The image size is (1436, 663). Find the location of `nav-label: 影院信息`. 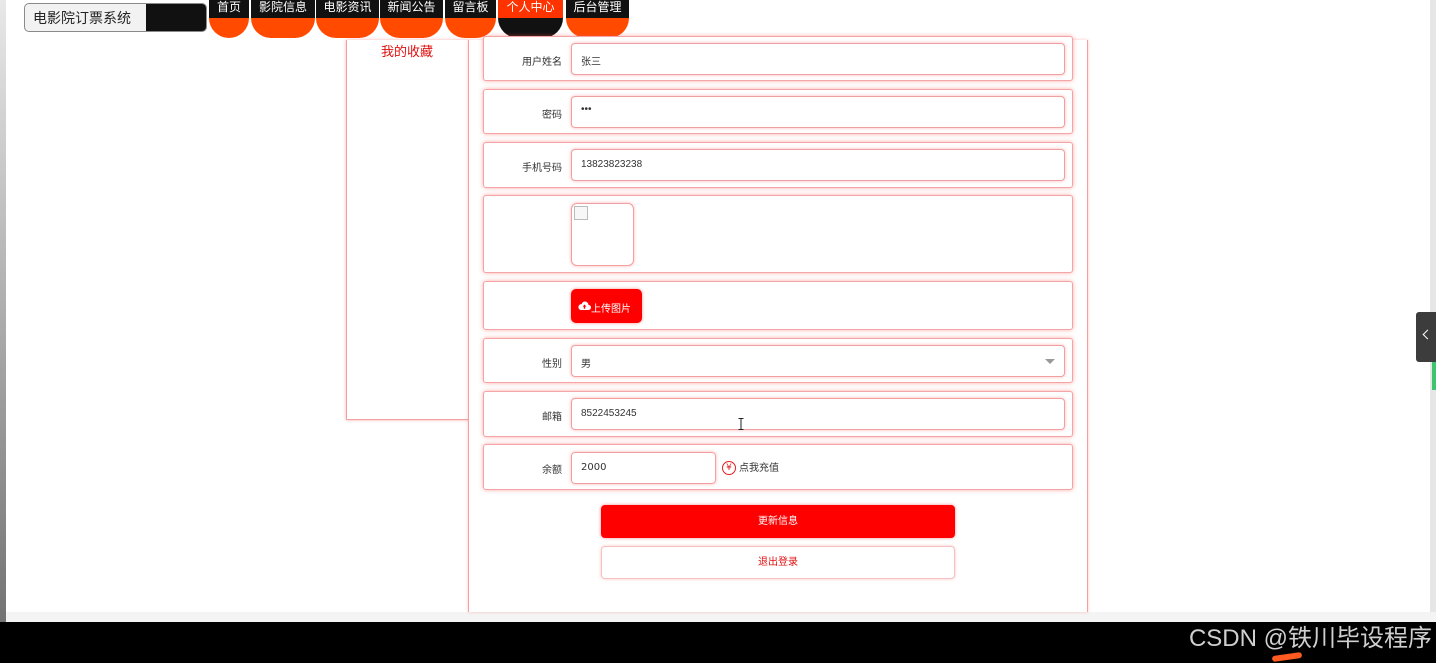

nav-label: 影院信息 is located at coordinates (283, 9).